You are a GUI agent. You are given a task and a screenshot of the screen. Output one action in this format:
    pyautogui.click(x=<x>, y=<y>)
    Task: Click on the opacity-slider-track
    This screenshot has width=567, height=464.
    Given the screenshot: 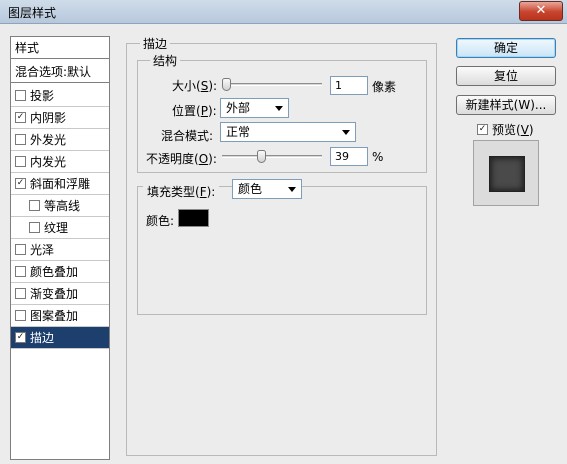 What is the action you would take?
    pyautogui.click(x=272, y=156)
    